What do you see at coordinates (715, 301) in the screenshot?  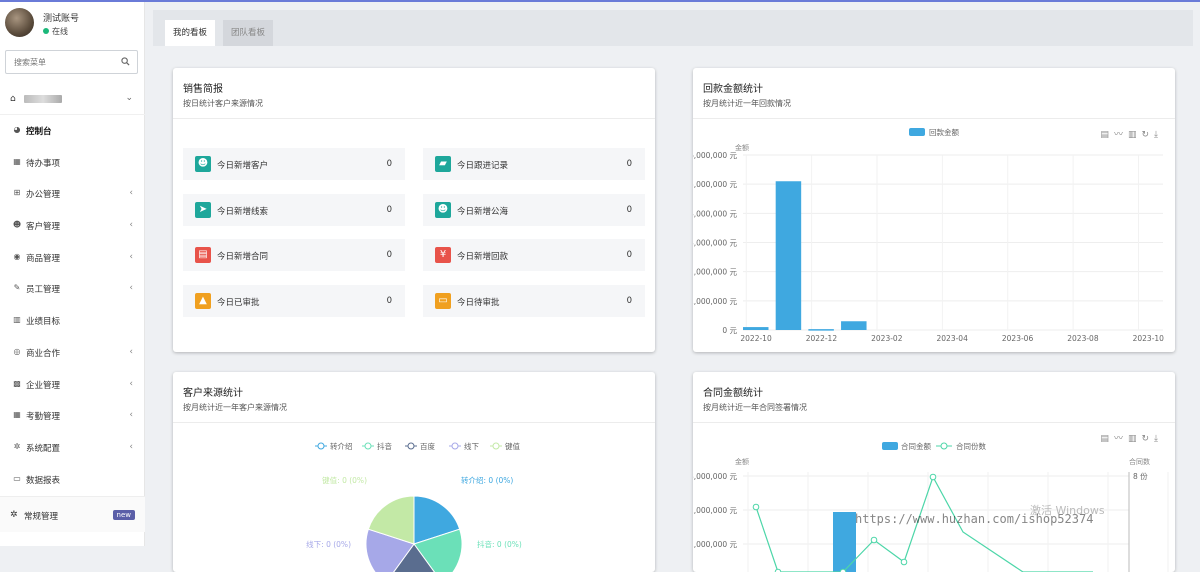 I see `y-tick-label: 1,000,000 元` at bounding box center [715, 301].